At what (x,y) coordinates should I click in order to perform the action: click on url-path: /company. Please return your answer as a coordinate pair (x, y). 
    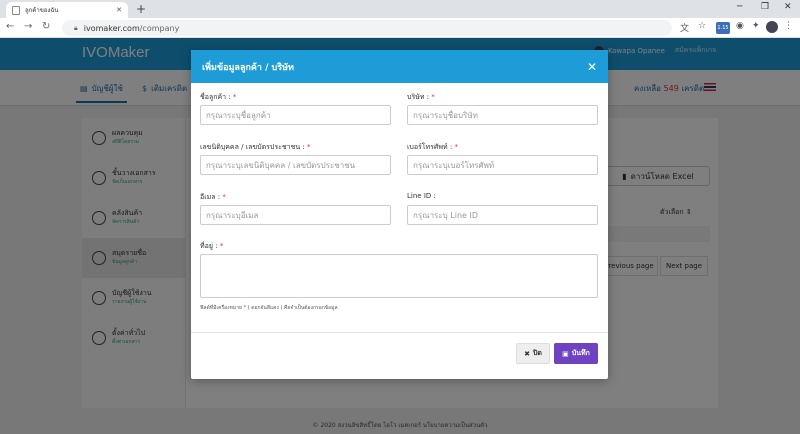
    Looking at the image, I should click on (159, 28).